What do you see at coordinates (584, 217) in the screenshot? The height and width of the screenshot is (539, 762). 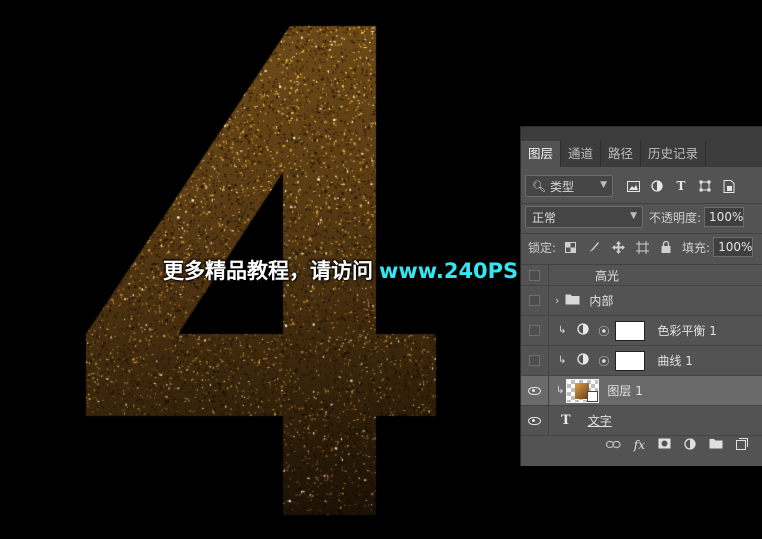 I see `blend-mode-select: 正常 ▼` at bounding box center [584, 217].